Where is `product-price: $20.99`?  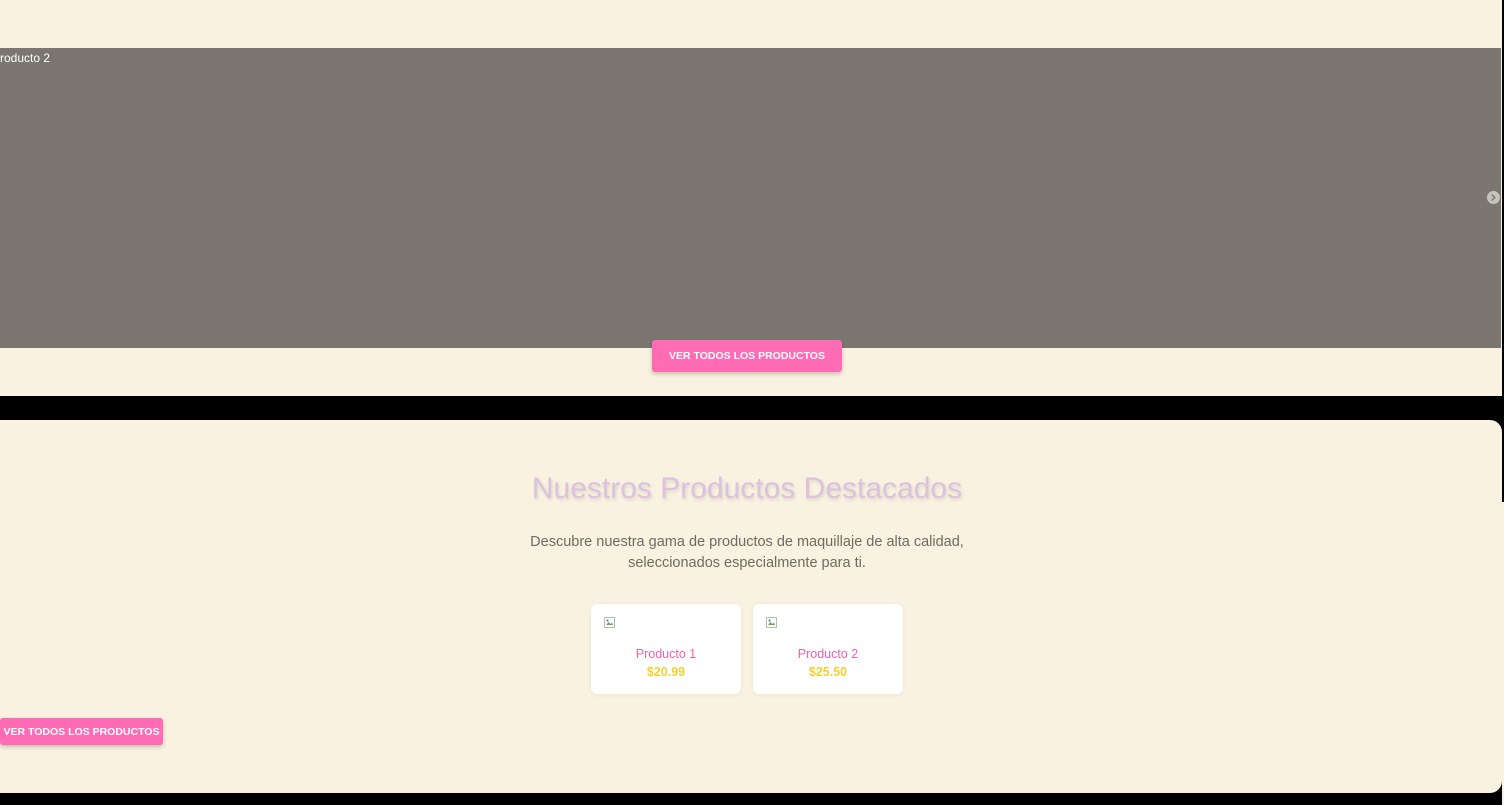 product-price: $20.99 is located at coordinates (666, 672).